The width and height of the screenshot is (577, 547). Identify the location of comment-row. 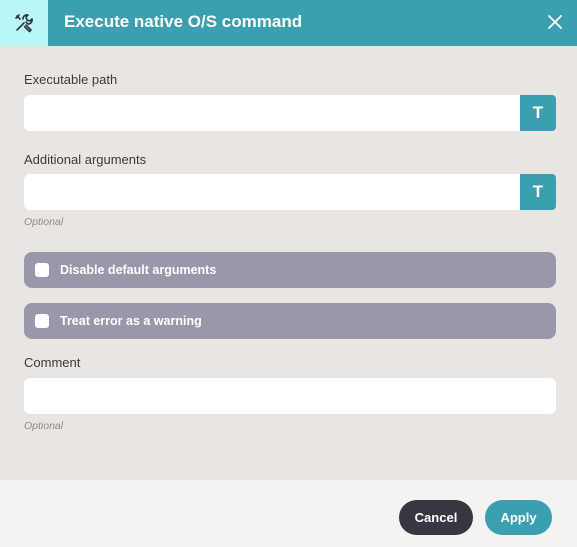
(290, 396).